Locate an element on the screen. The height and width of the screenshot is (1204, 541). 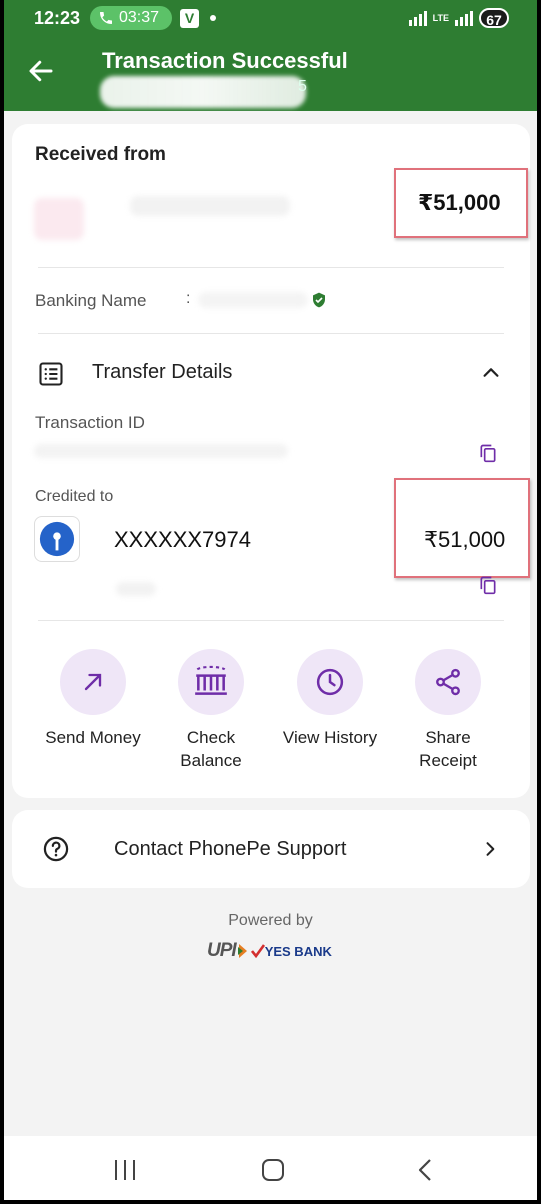
received-amount: ₹51,000 is located at coordinates (459, 202).